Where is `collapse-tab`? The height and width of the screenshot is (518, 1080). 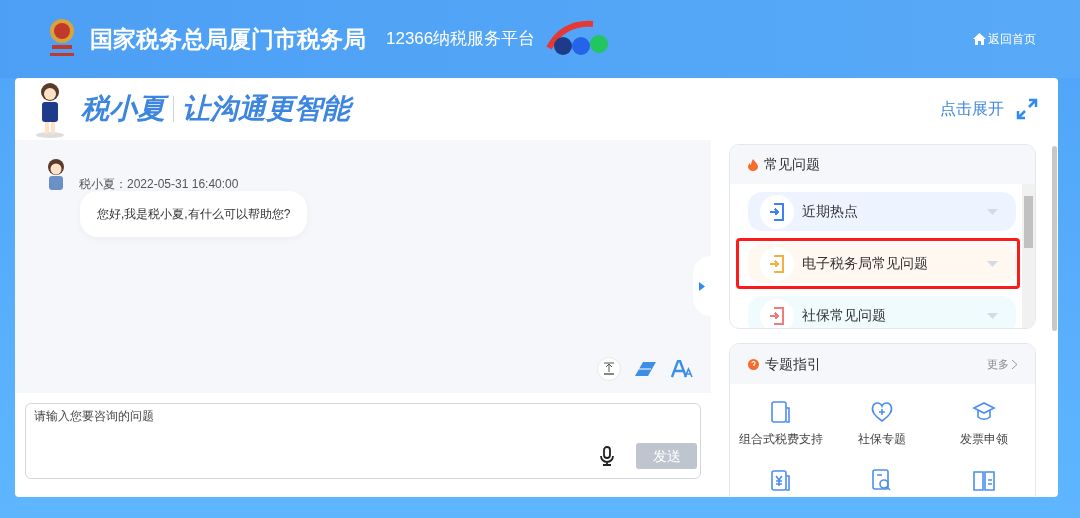
collapse-tab is located at coordinates (702, 286).